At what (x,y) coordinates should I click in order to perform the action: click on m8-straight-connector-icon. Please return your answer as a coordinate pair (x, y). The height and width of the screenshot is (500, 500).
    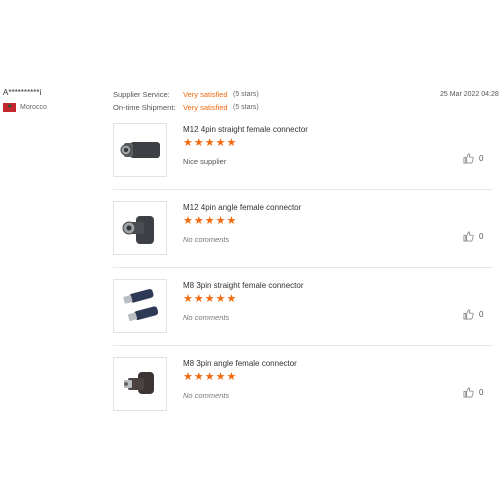
    Looking at the image, I should click on (141, 305).